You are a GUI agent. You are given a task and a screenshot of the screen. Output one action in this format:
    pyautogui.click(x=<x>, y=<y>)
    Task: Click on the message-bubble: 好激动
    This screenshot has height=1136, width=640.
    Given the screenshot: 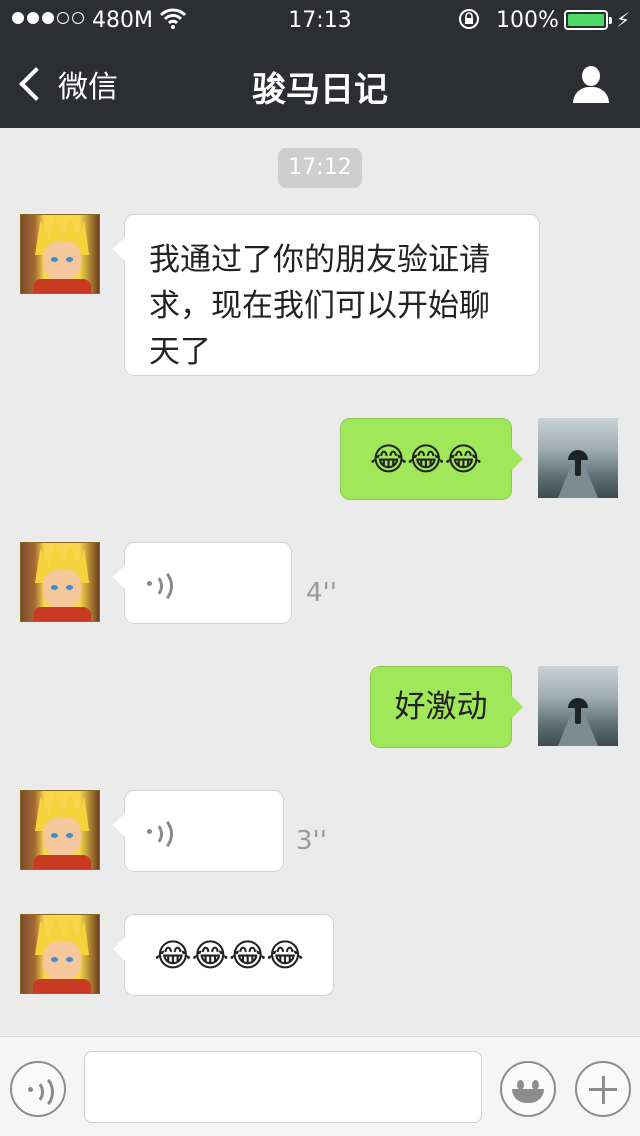 What is the action you would take?
    pyautogui.click(x=446, y=707)
    